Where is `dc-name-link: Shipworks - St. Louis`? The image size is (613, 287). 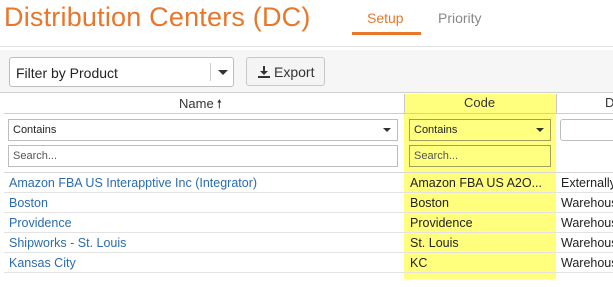
dc-name-link: Shipworks - St. Louis is located at coordinates (67, 243).